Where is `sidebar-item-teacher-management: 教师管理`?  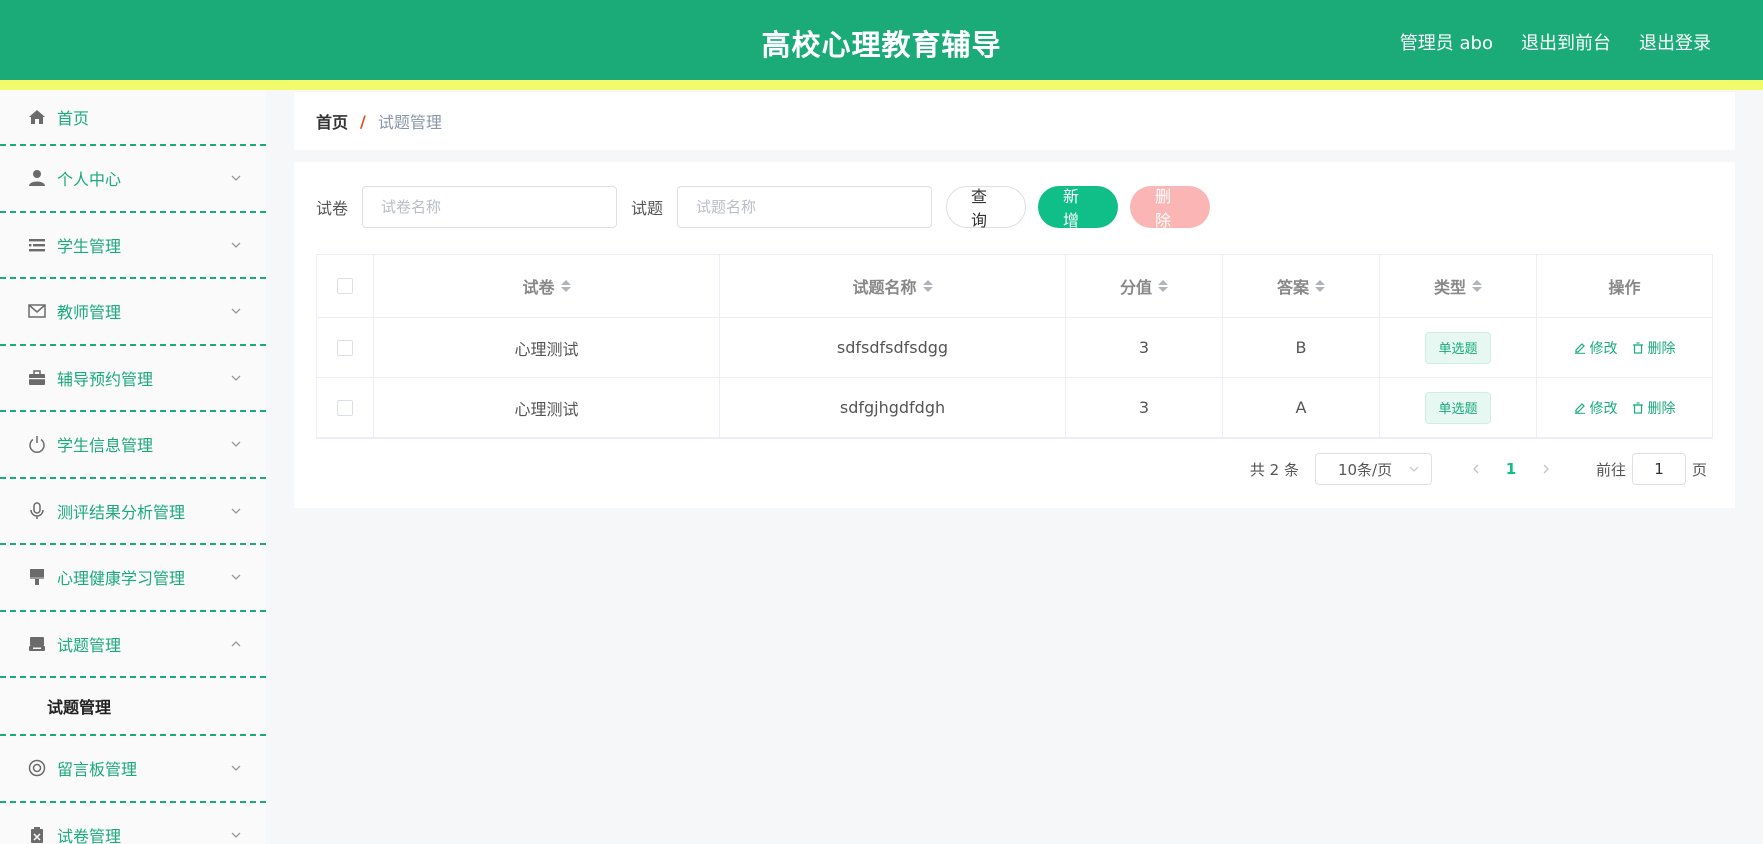
sidebar-item-teacher-management: 教师管理 is located at coordinates (133, 312).